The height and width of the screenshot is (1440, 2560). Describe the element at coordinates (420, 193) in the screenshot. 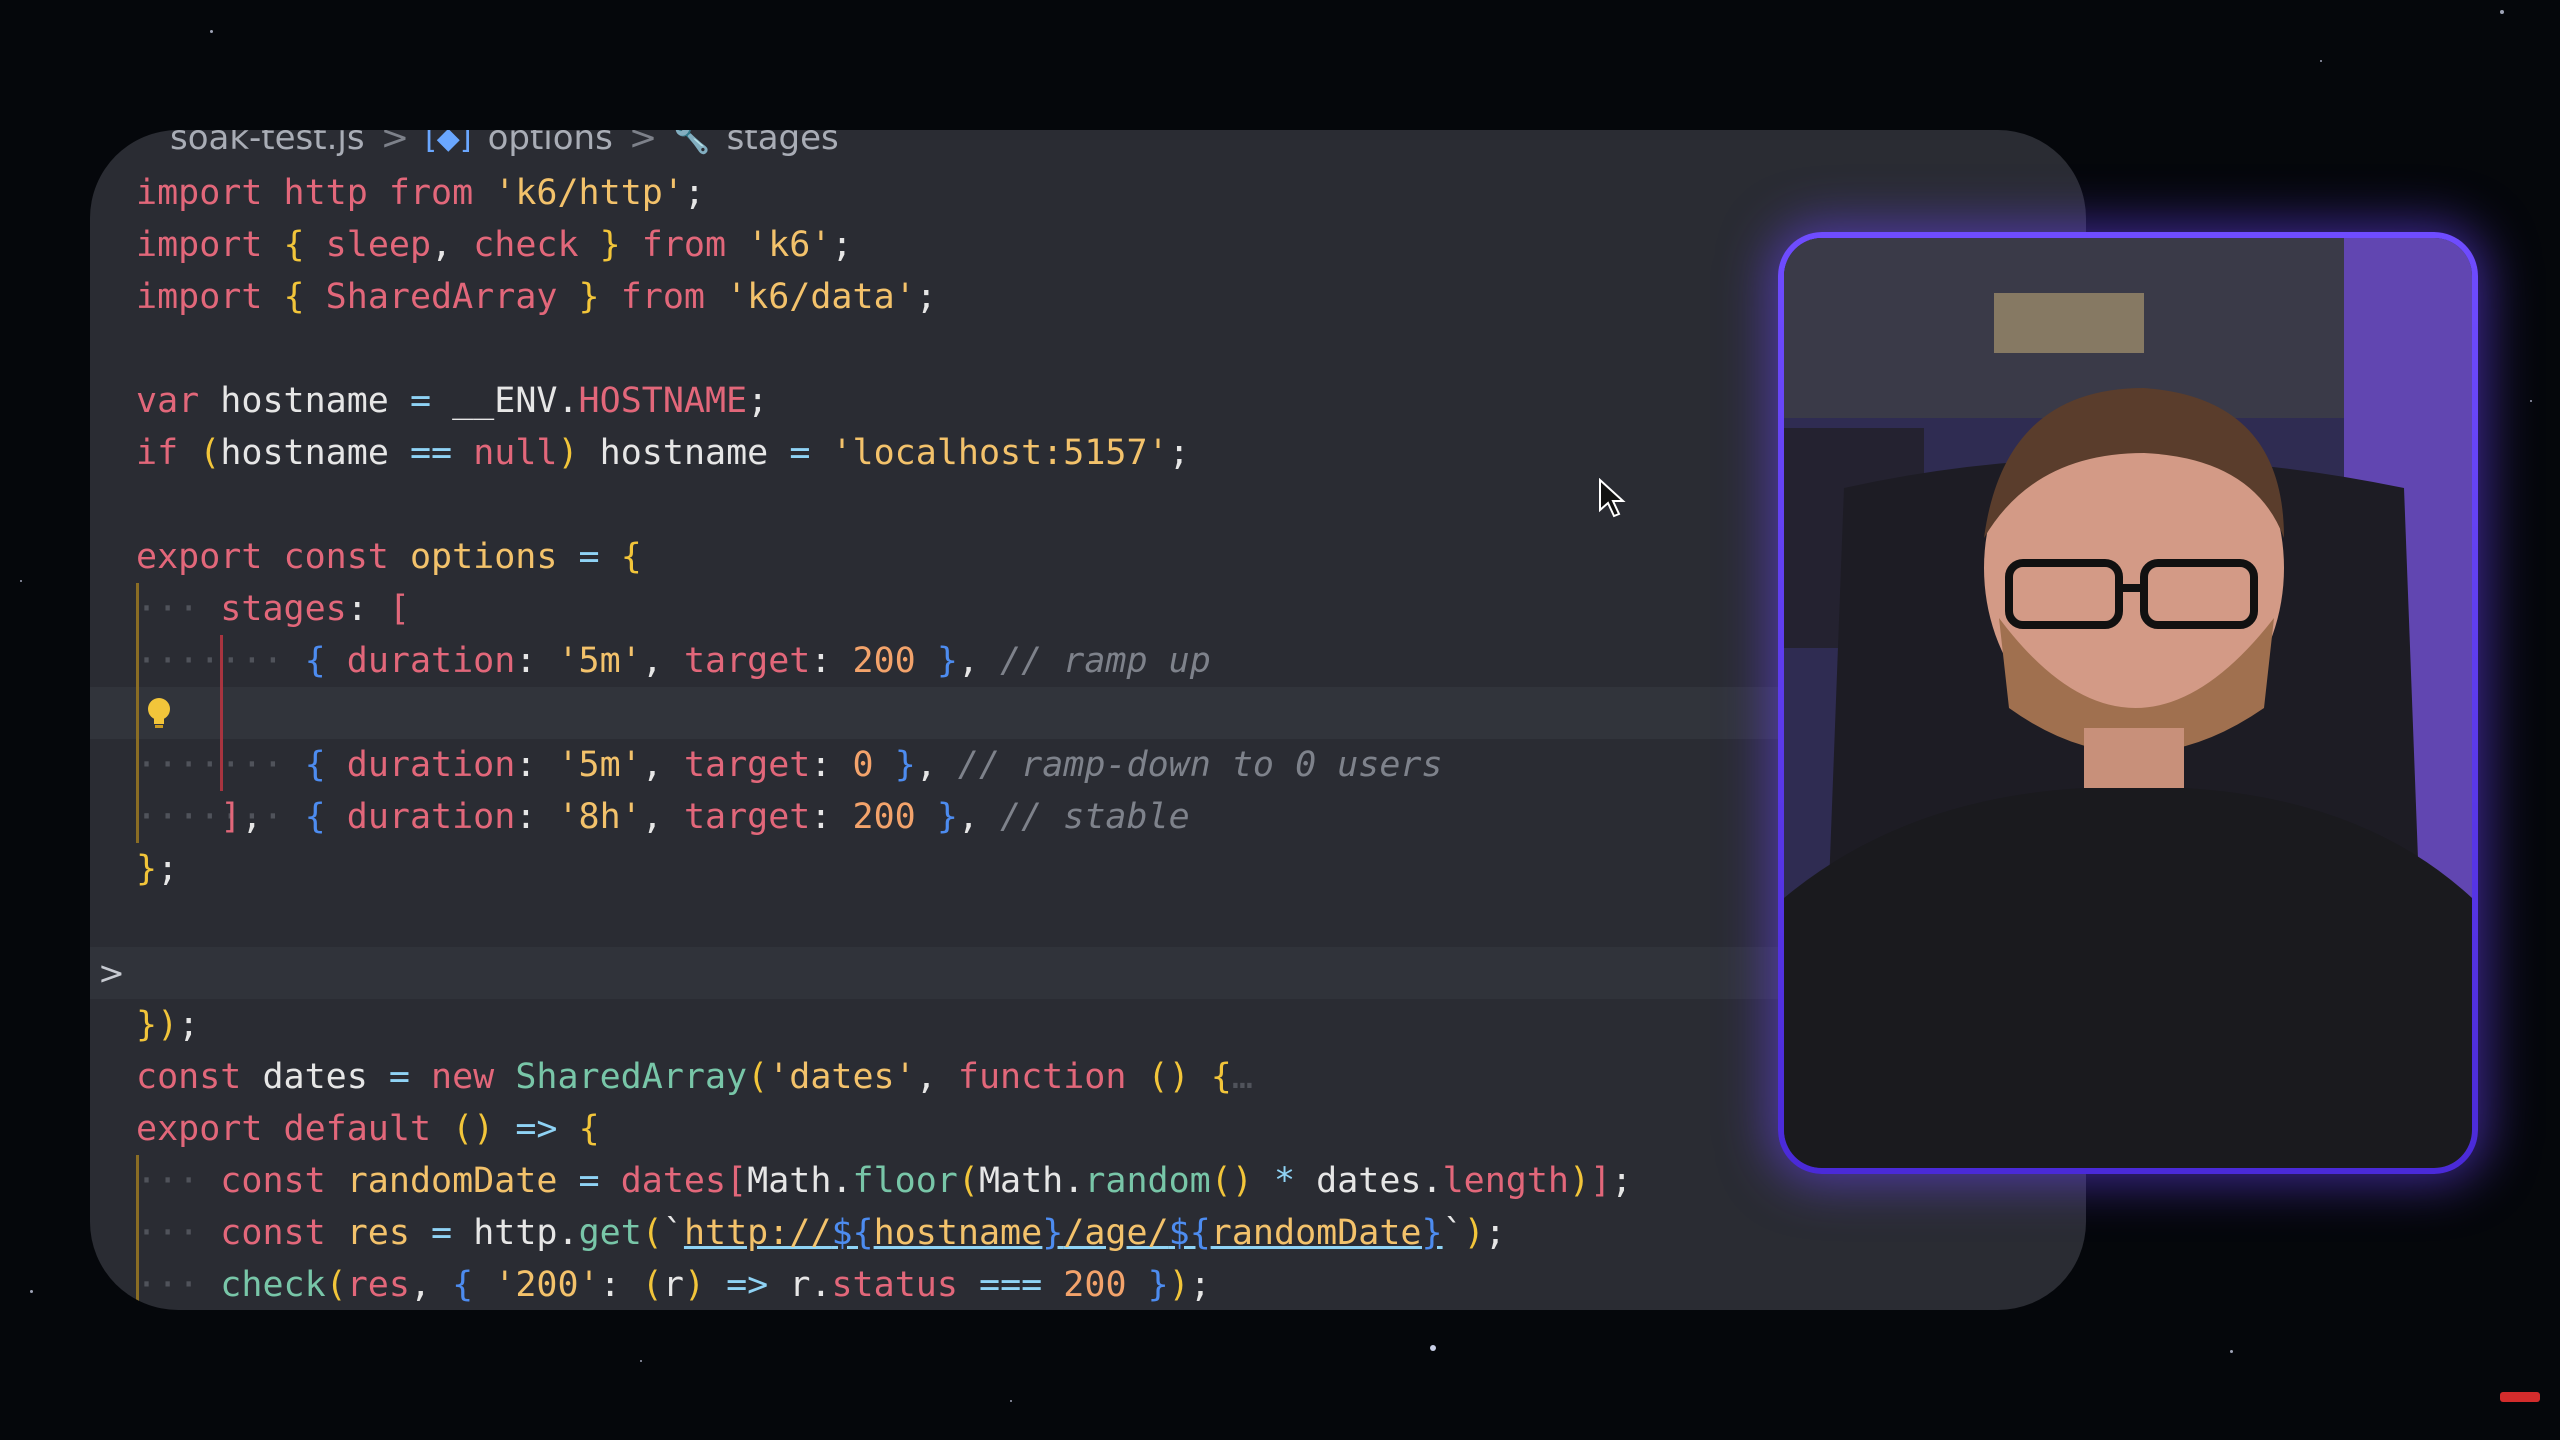

I see `code-line: import http from 'k6/http';` at that location.